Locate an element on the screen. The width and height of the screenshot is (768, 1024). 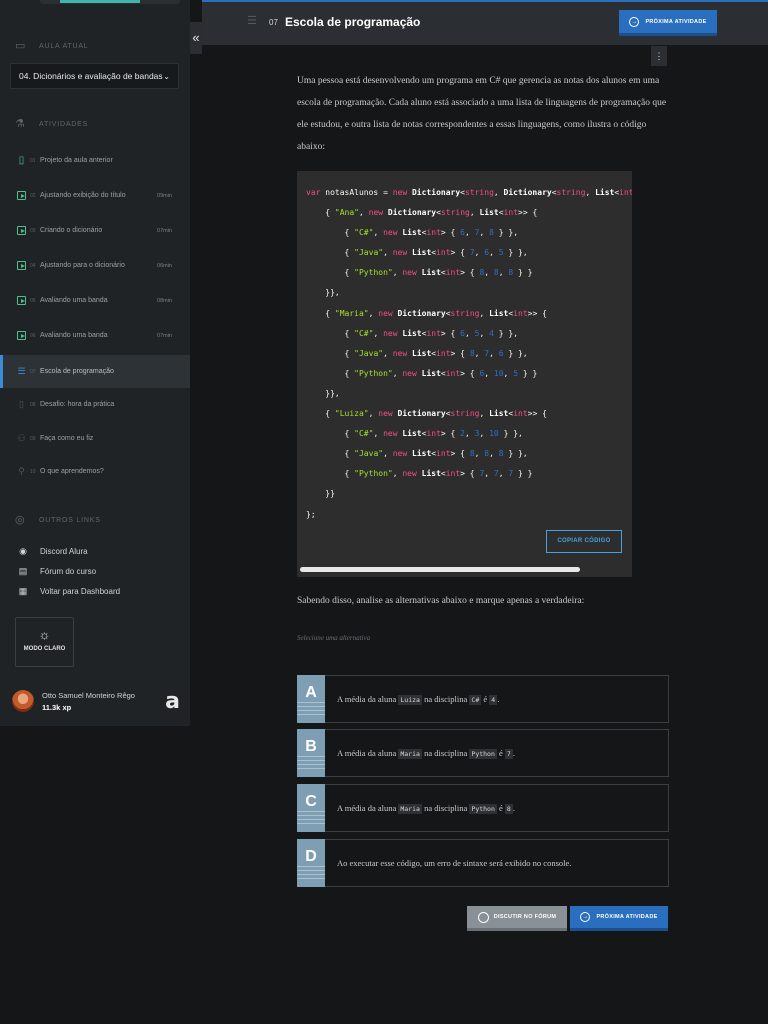
activity-number: 10 is located at coordinates (33, 471).